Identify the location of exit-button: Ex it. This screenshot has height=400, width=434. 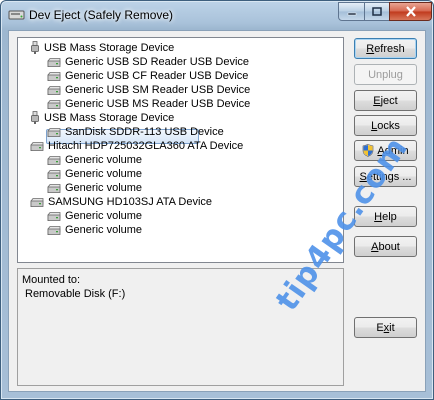
(385, 327).